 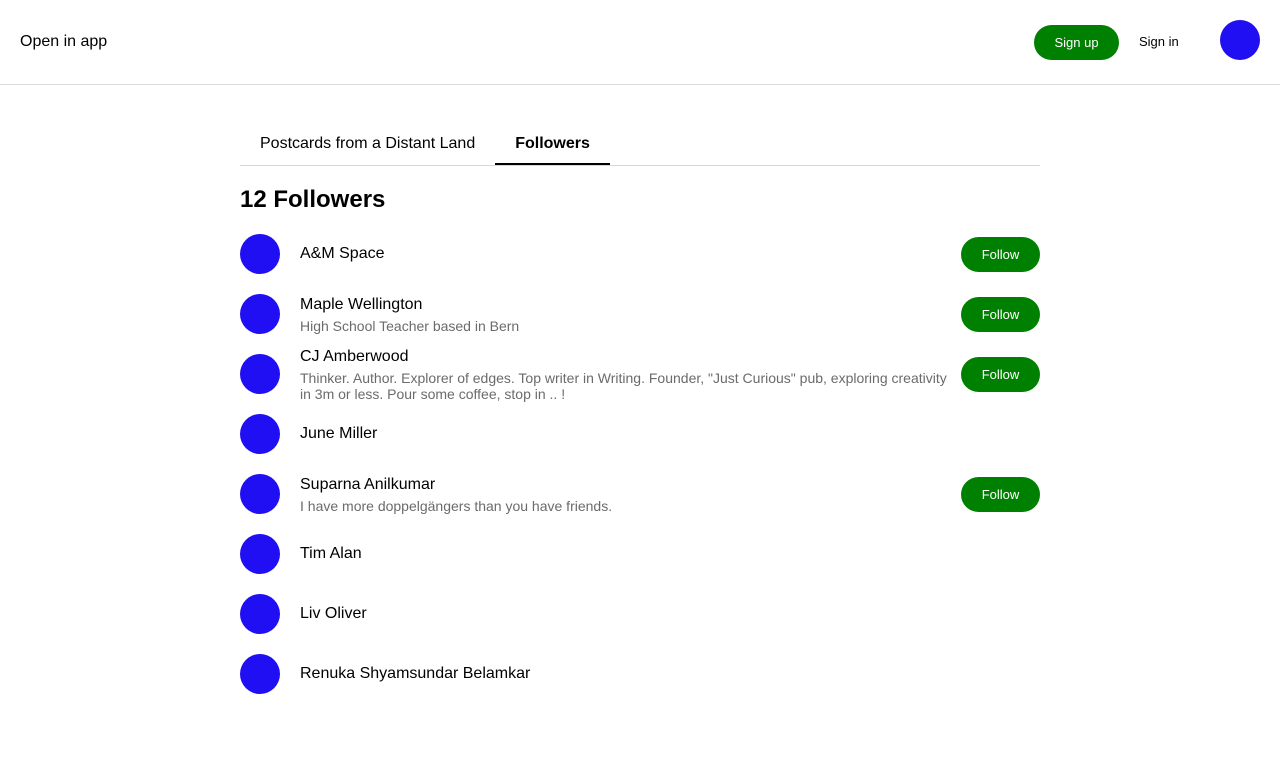 What do you see at coordinates (313, 199) in the screenshot?
I see `followers-count-title: 12 Followers` at bounding box center [313, 199].